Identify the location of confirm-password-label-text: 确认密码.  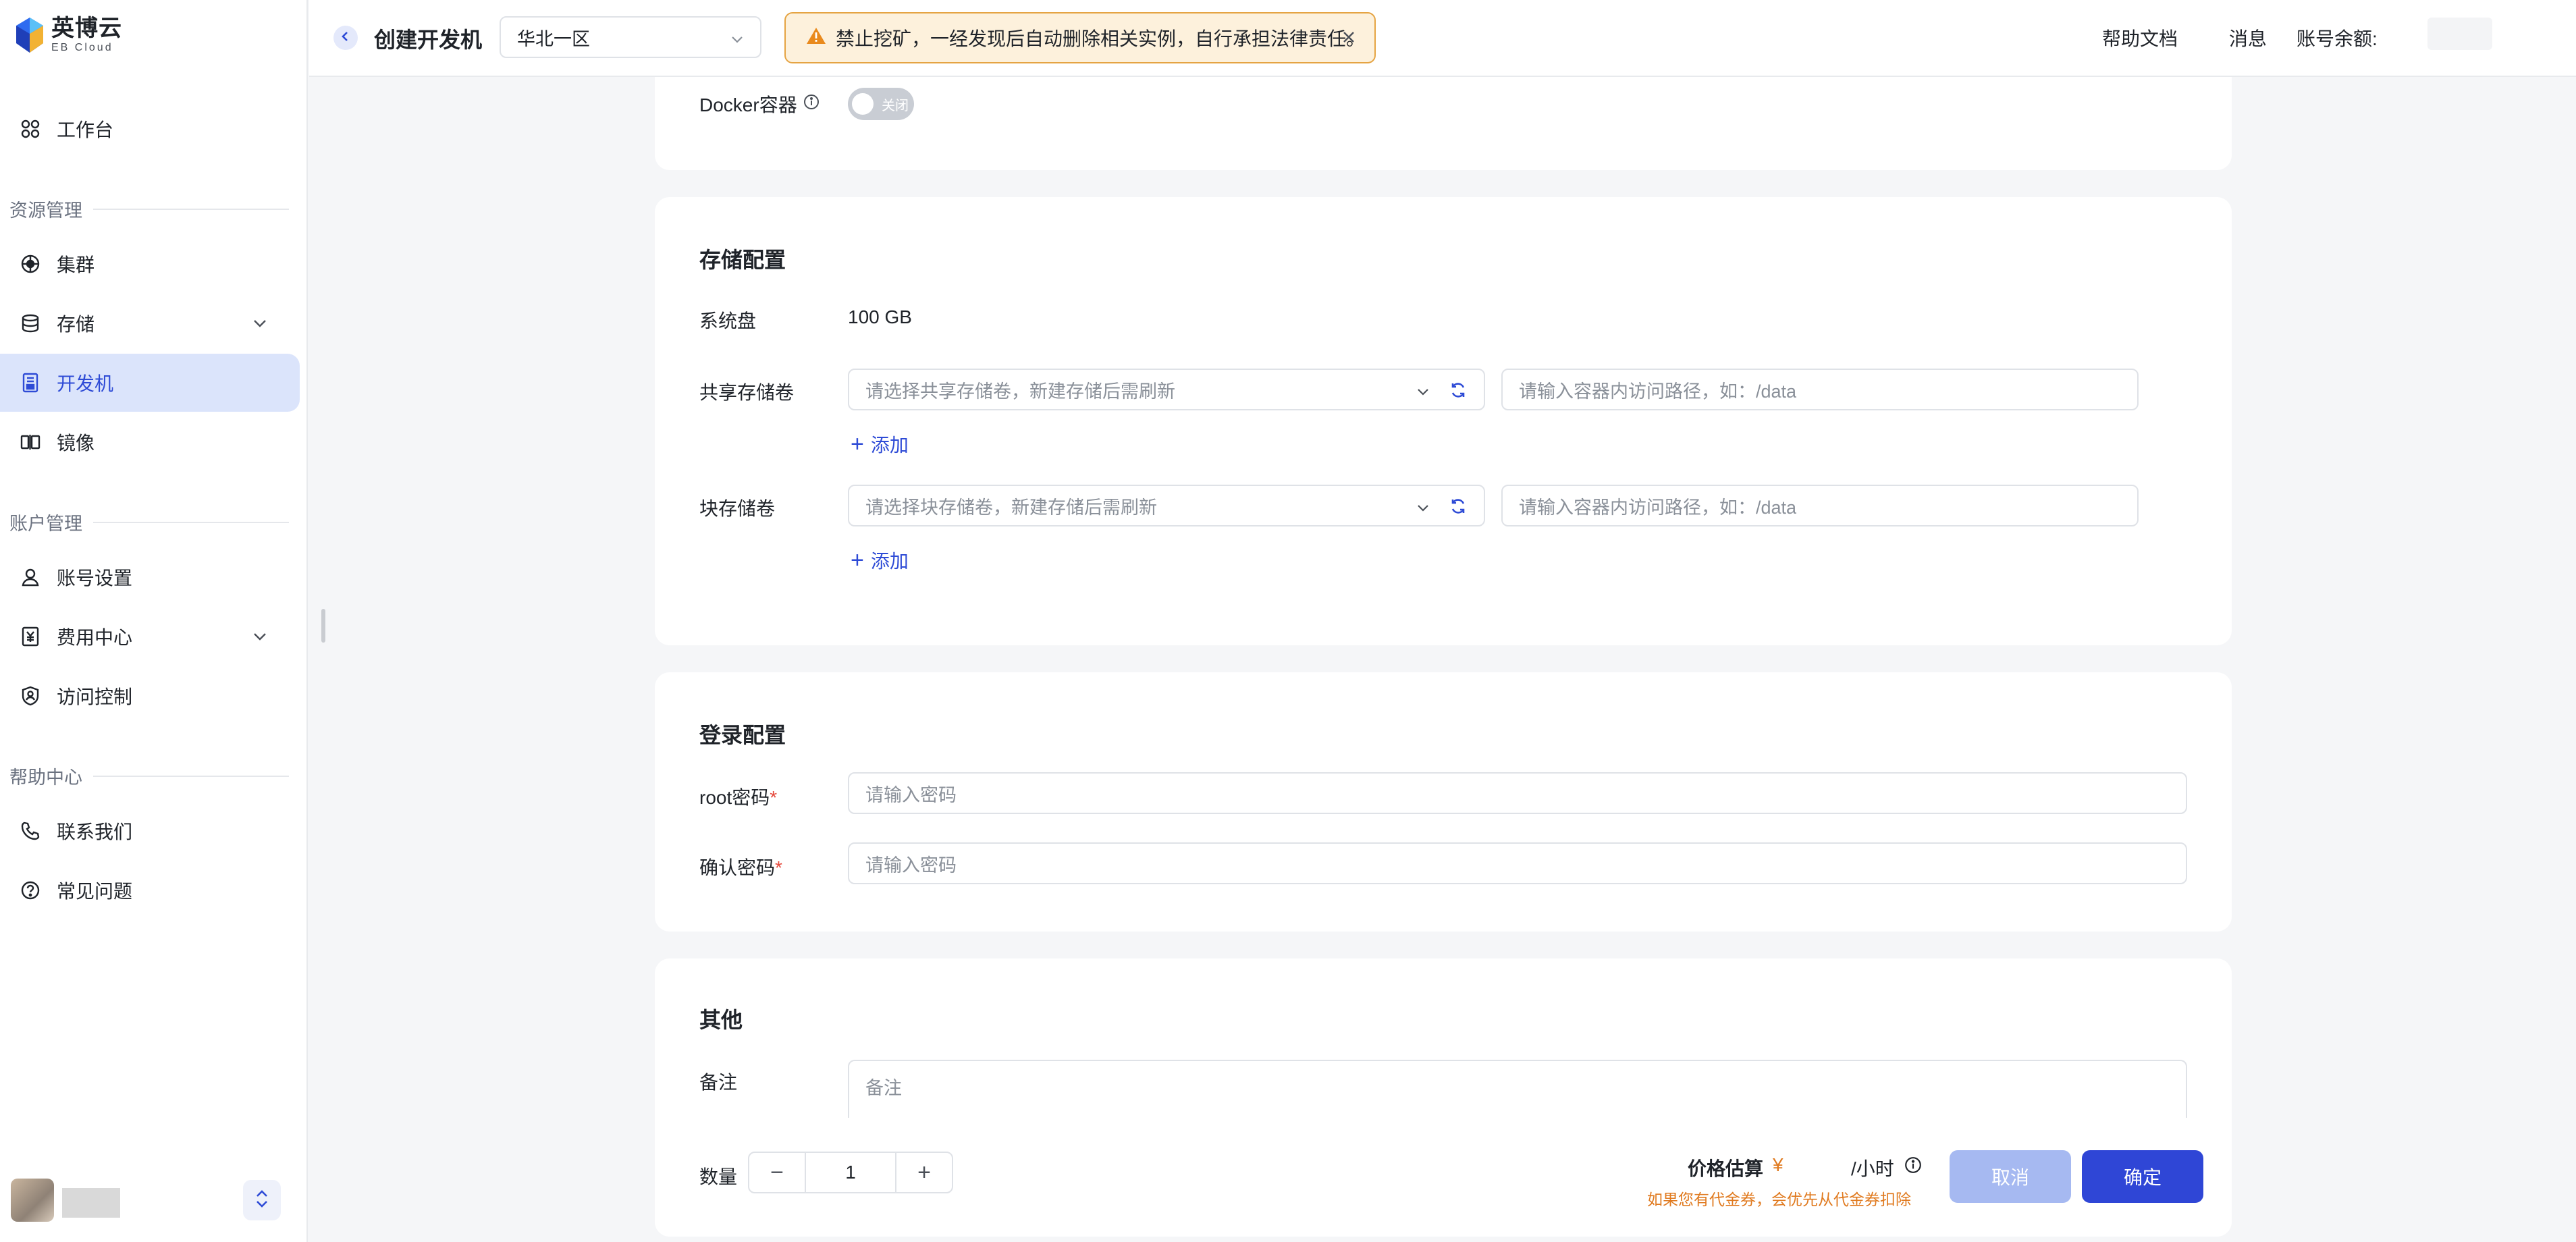
(737, 868).